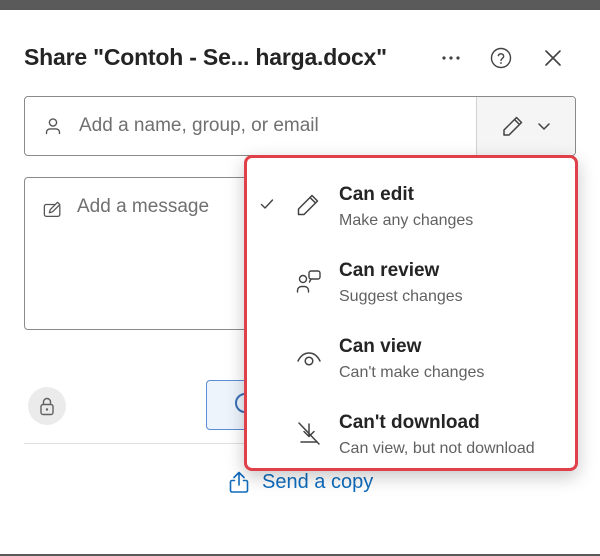 The height and width of the screenshot is (556, 600). I want to click on menu-item-subtitle: Suggest changes, so click(401, 296).